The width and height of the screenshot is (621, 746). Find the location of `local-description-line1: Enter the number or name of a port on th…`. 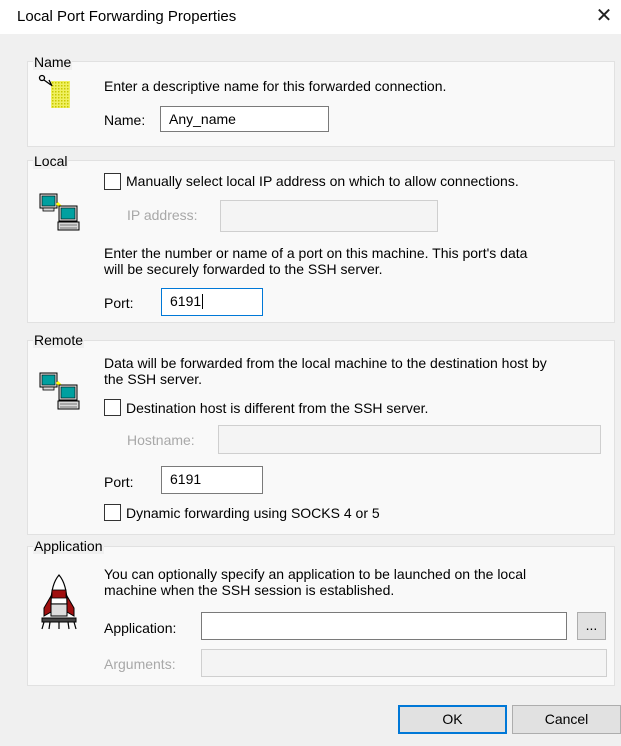

local-description-line1: Enter the number or name of a port on th… is located at coordinates (316, 253).